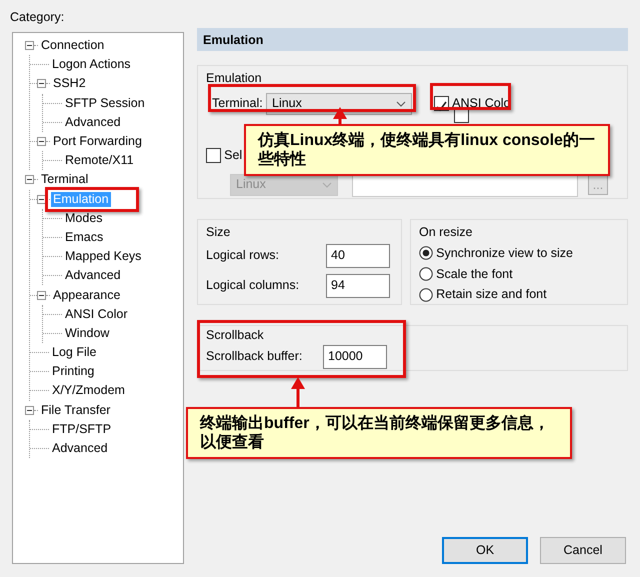  I want to click on group-label: On resize, so click(445, 232).